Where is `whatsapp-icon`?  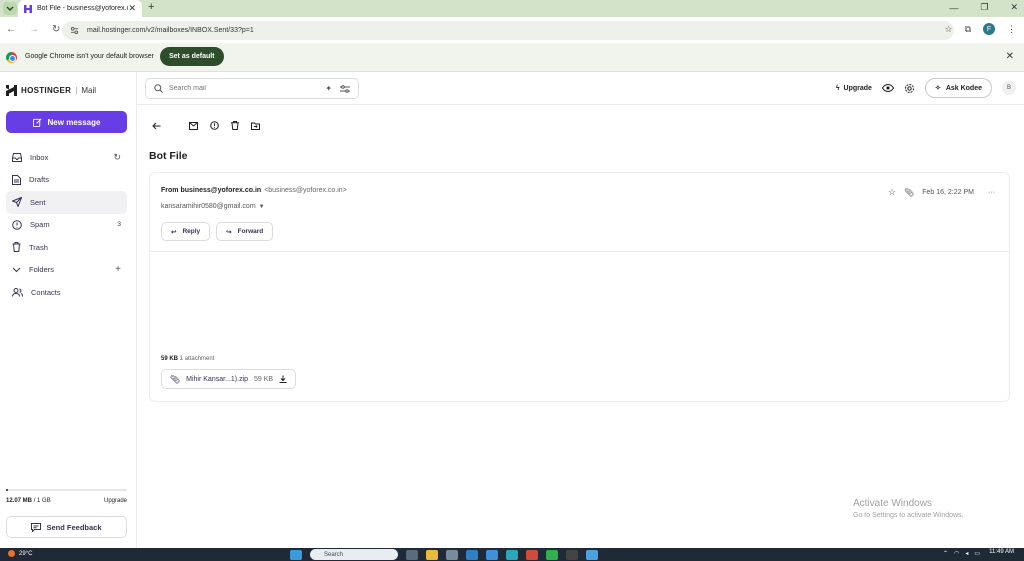 whatsapp-icon is located at coordinates (552, 554).